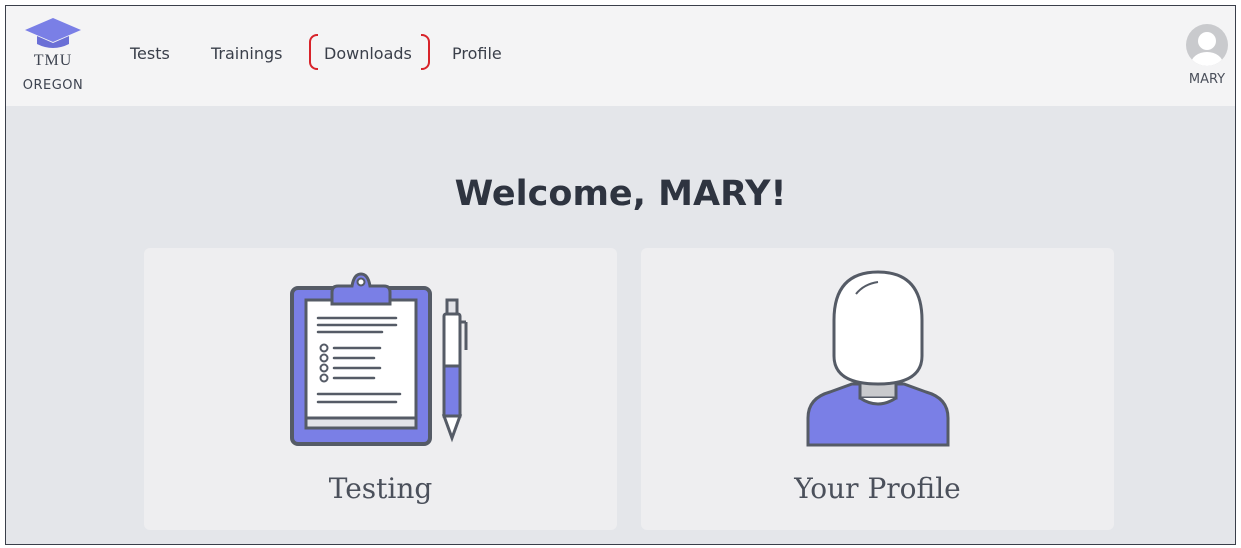 The width and height of the screenshot is (1241, 548). What do you see at coordinates (877, 488) in the screenshot?
I see `your-profile-label: Your Profile` at bounding box center [877, 488].